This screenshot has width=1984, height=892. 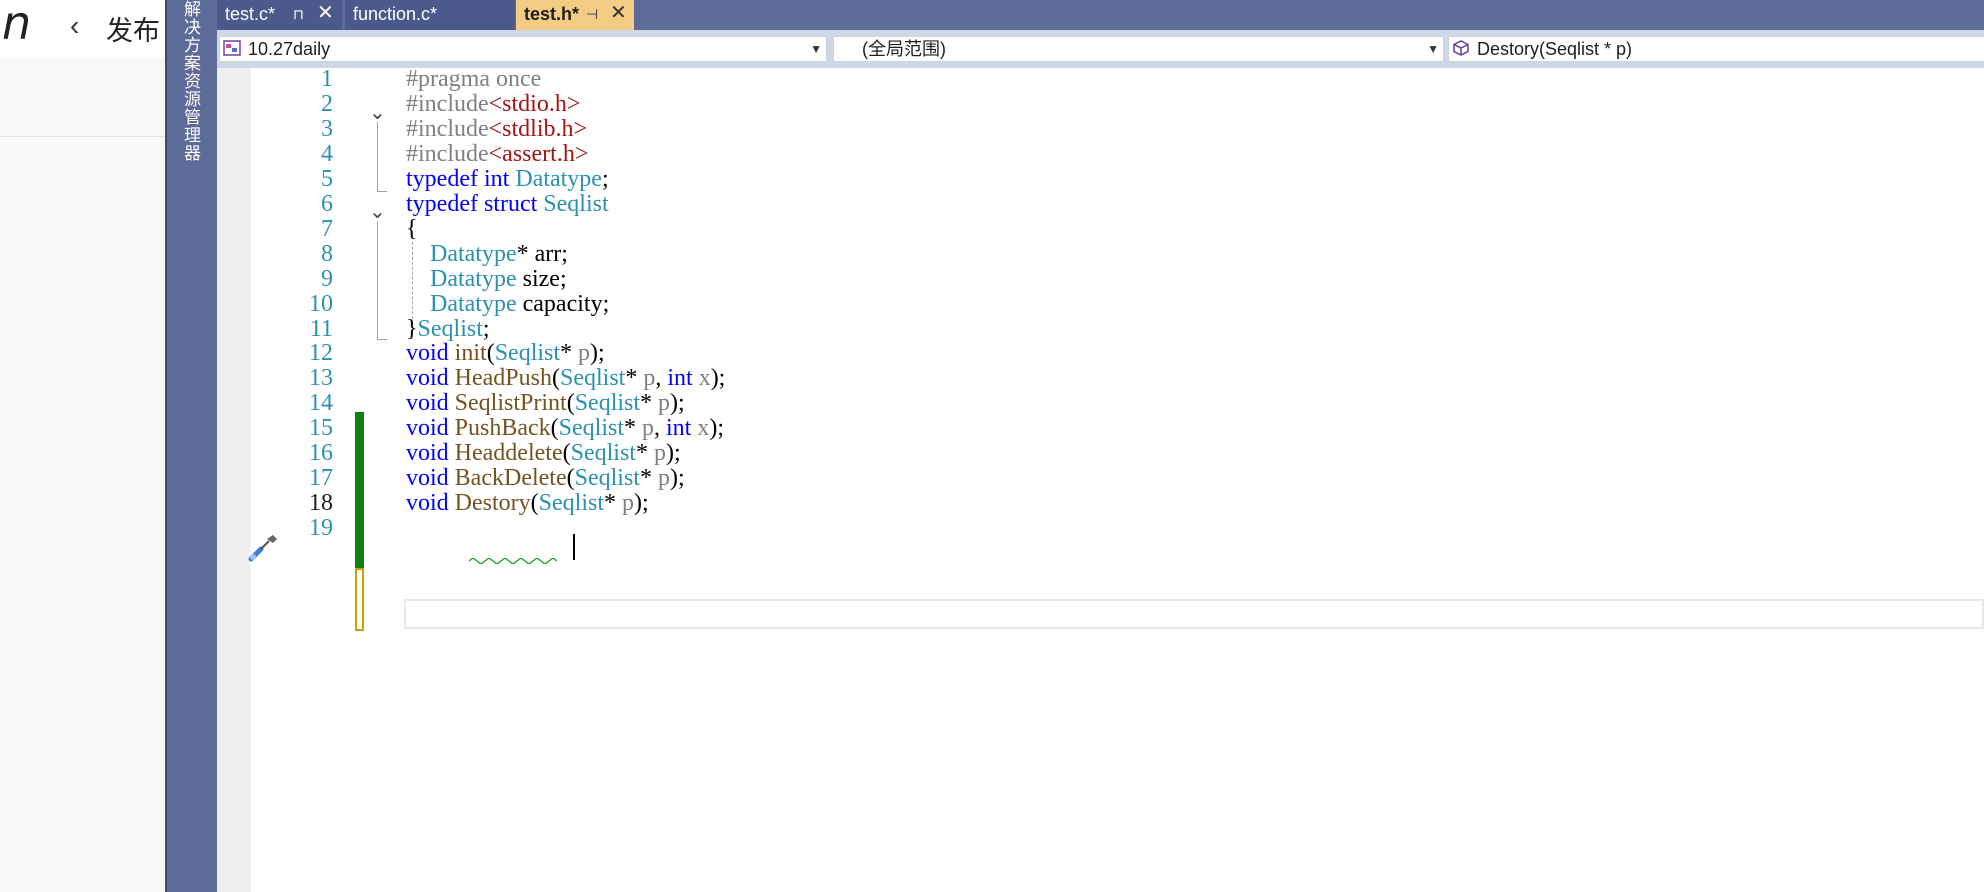 What do you see at coordinates (279, 15) in the screenshot?
I see `tab-test-c: test.c* ⊓ ✕` at bounding box center [279, 15].